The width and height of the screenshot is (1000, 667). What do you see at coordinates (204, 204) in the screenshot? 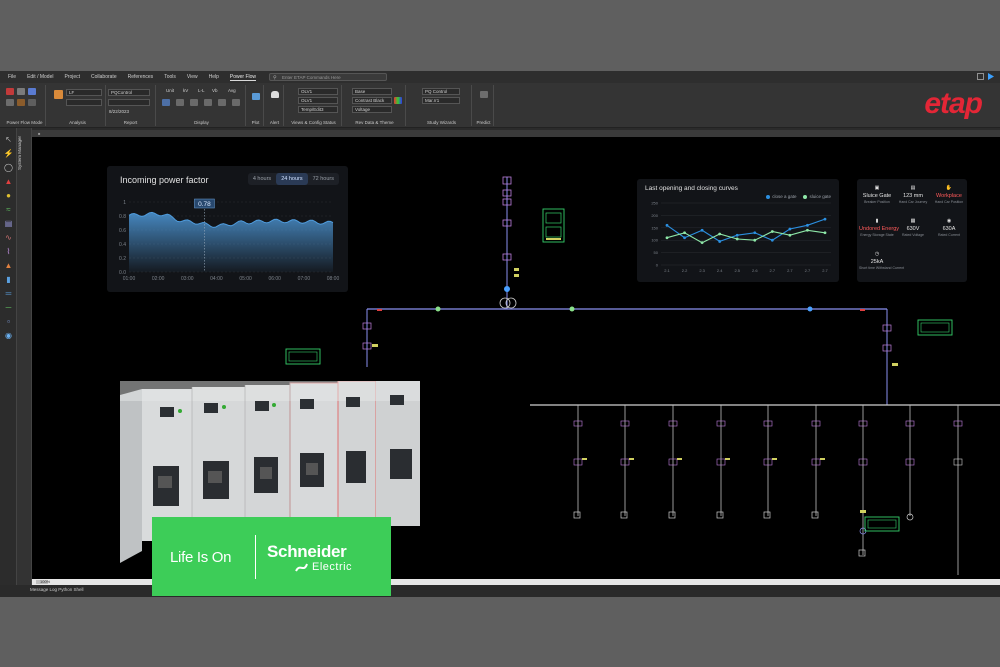
I see `pf-marker-value: 0.78` at bounding box center [204, 204].